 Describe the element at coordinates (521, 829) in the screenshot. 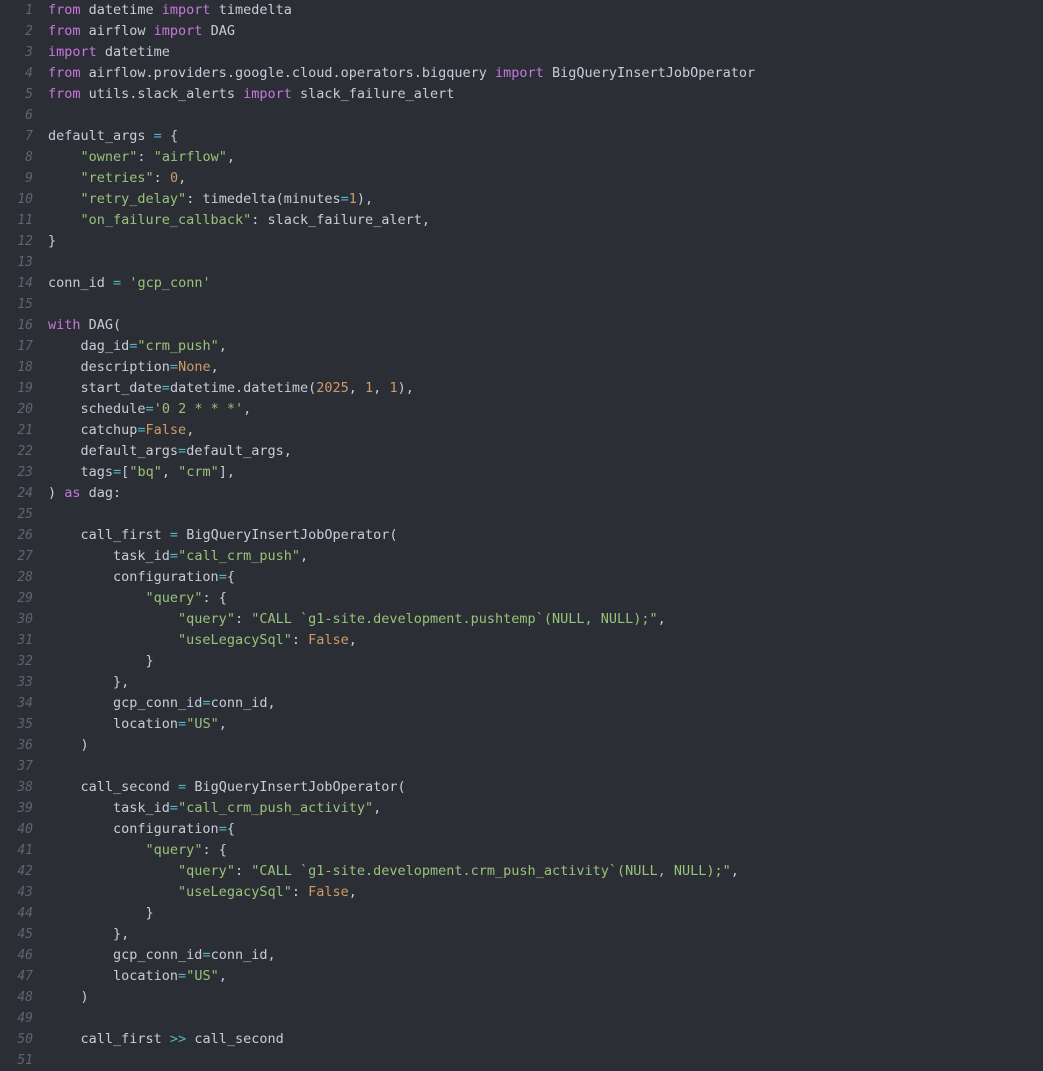

I see `code-line: 40 configuration={` at that location.